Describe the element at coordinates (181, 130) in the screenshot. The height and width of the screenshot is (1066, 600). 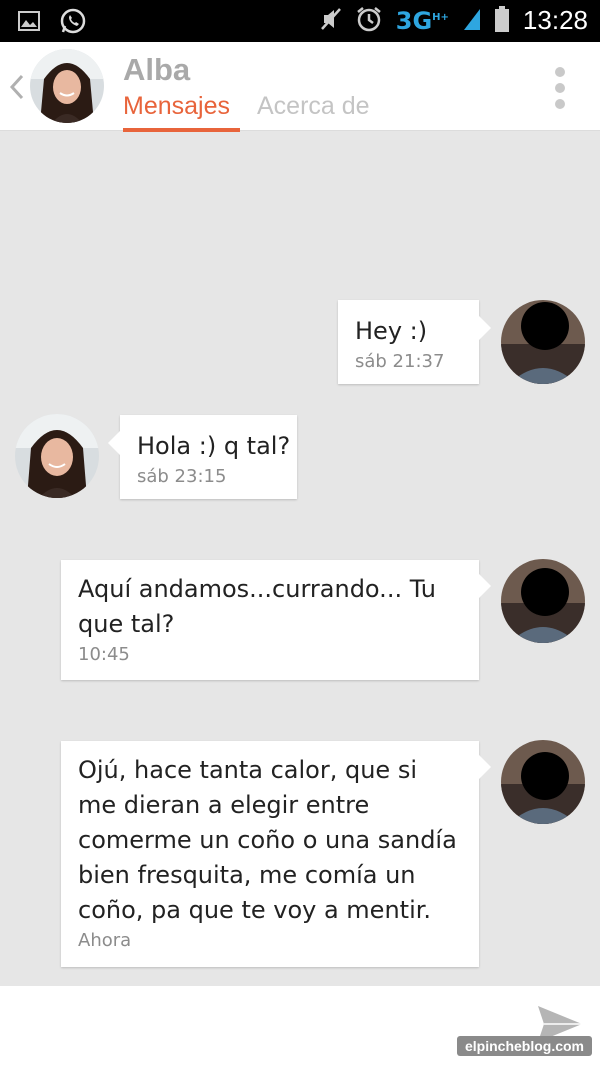
I see `active-tab-indicator` at that location.